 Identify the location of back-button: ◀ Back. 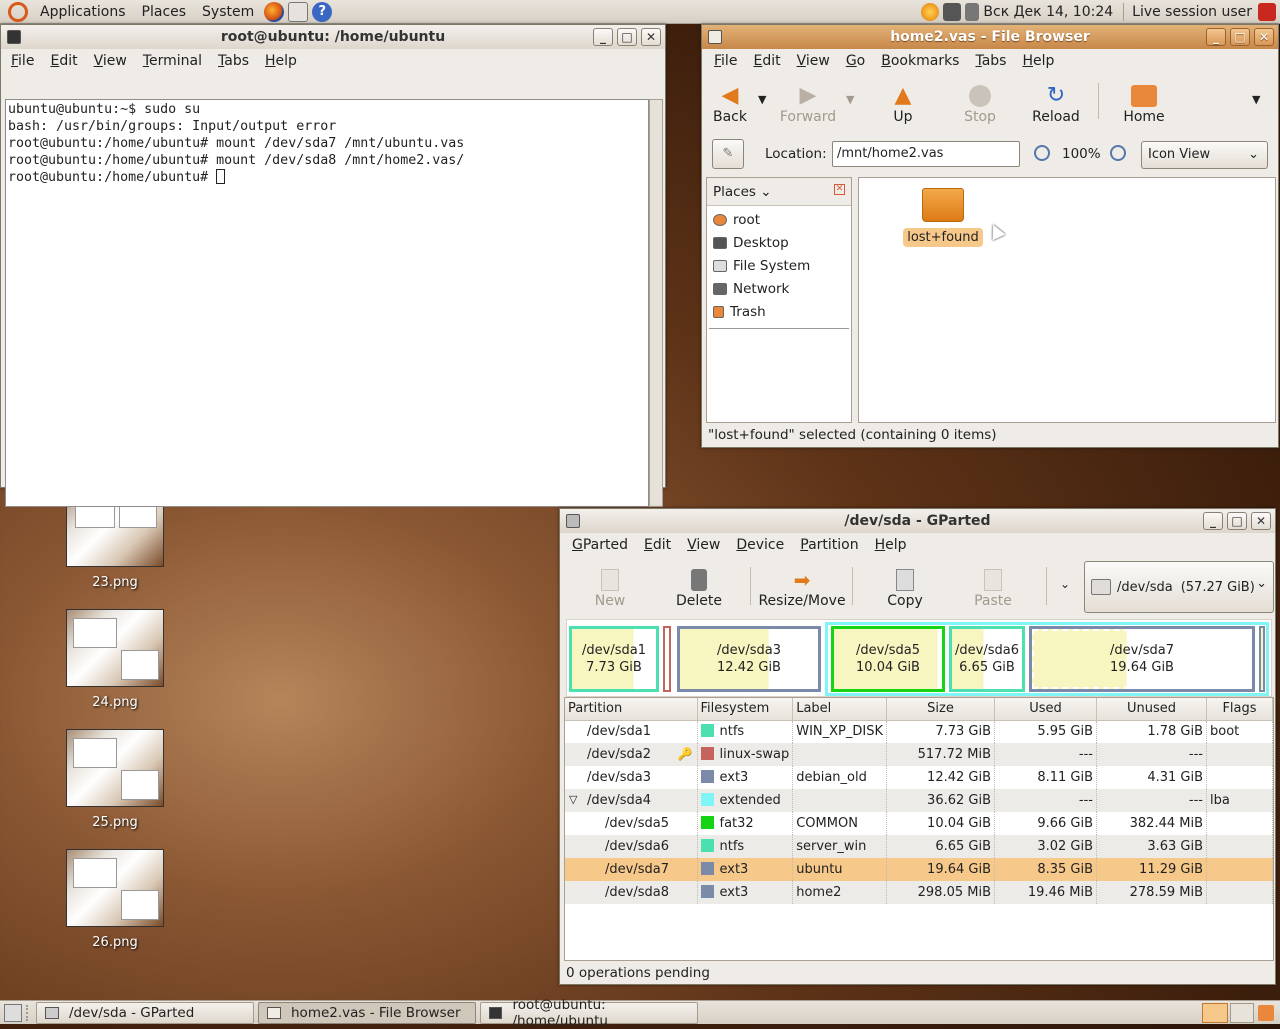
(730, 103).